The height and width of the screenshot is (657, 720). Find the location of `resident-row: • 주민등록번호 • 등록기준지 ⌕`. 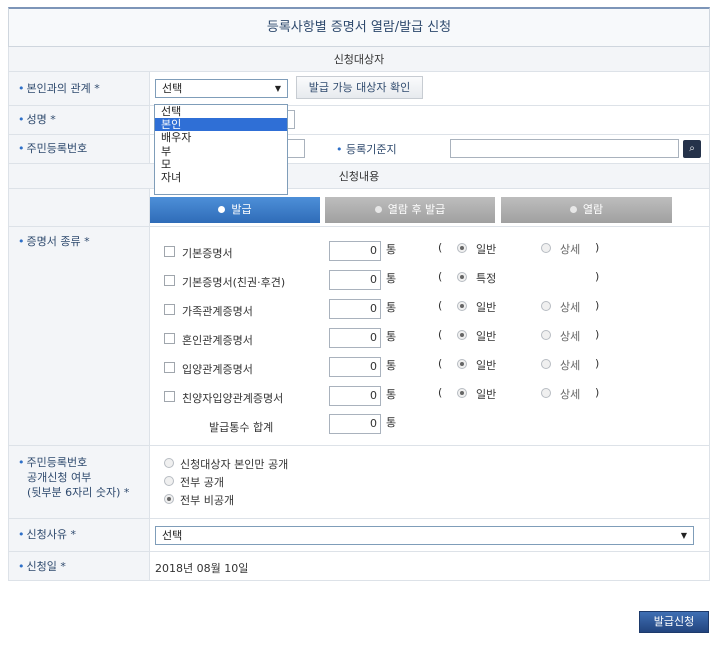

resident-row: • 주민등록번호 • 등록기준지 ⌕ is located at coordinates (359, 149).